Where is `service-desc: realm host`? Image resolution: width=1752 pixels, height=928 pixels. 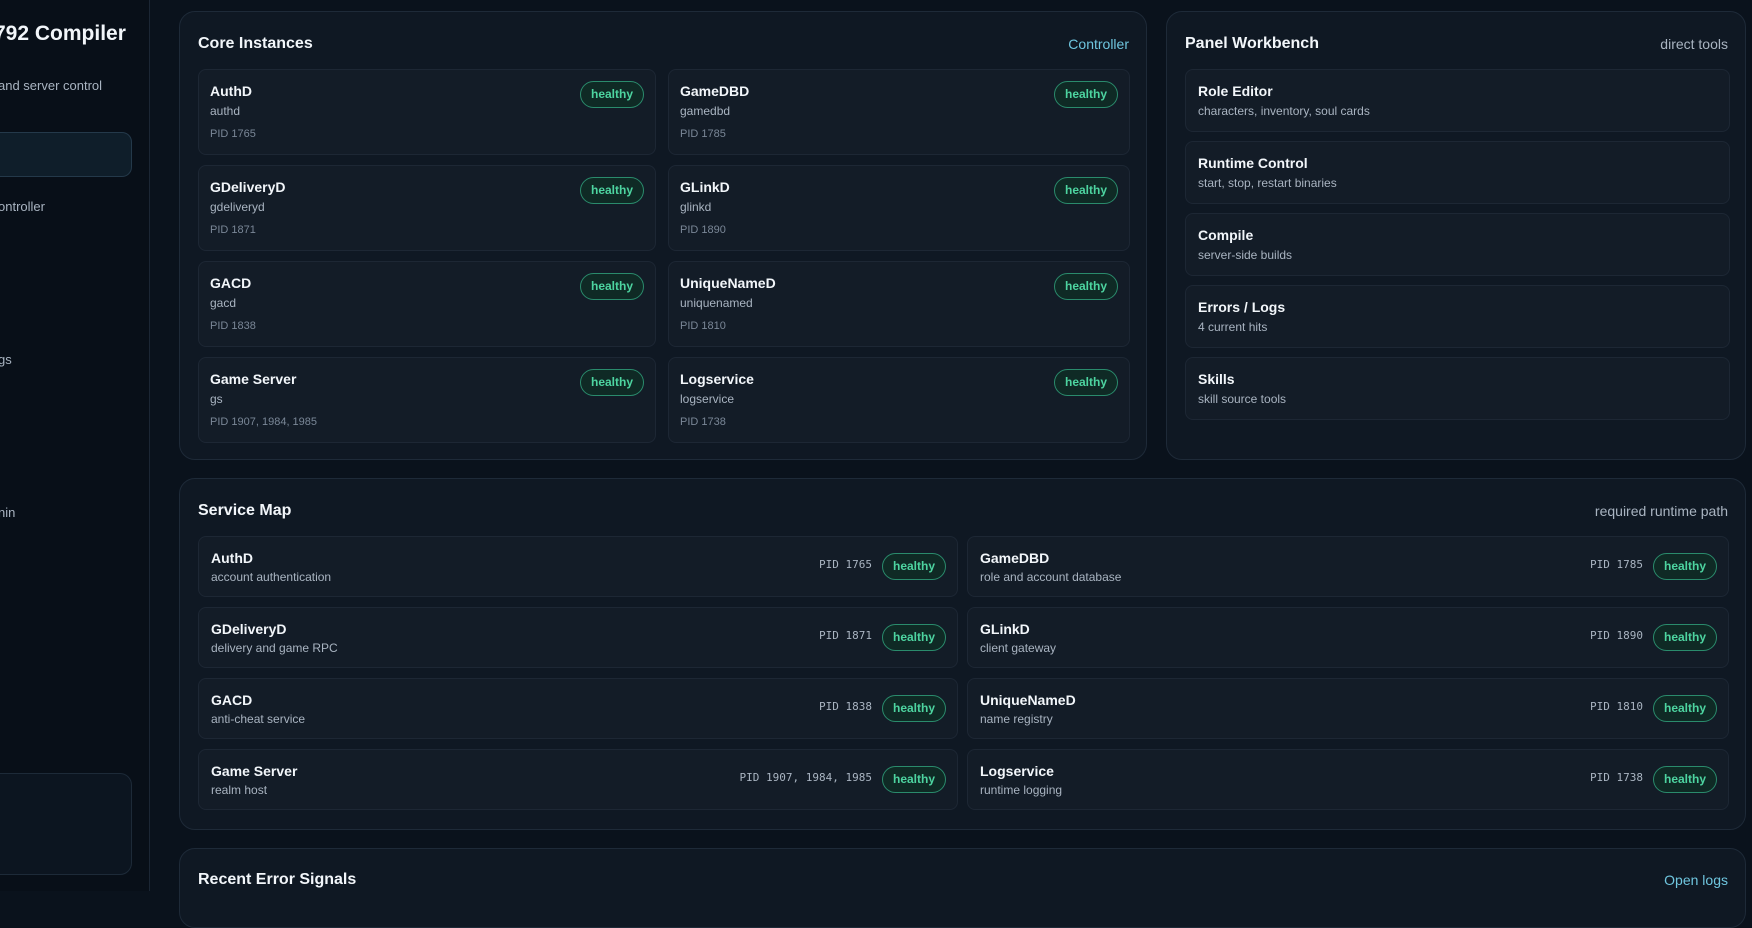
service-desc: realm host is located at coordinates (239, 790).